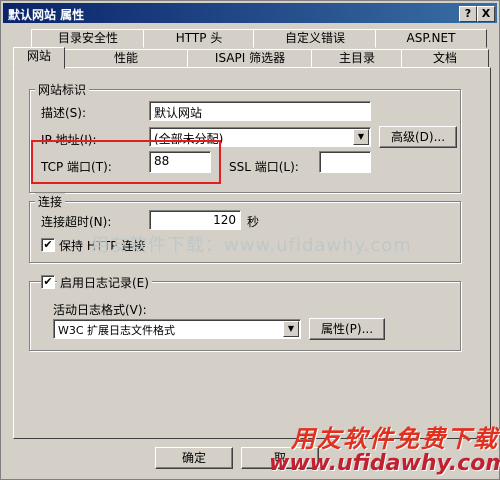 Image resolution: width=500 pixels, height=480 pixels. I want to click on tab-performance: 性能, so click(126, 58).